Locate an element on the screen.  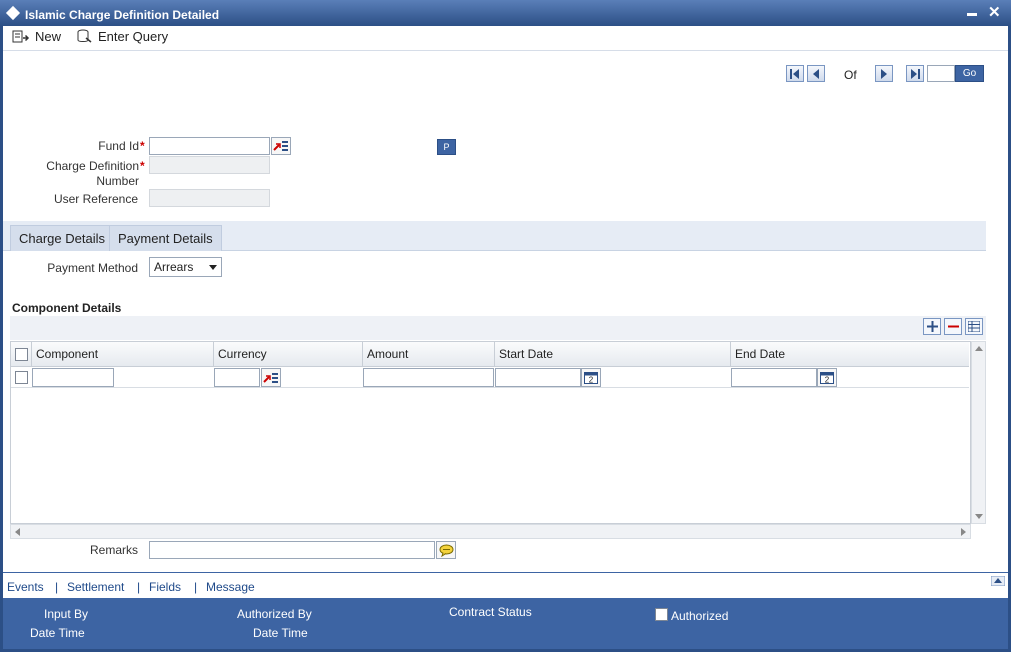
new-document-icon is located at coordinates (21, 36).